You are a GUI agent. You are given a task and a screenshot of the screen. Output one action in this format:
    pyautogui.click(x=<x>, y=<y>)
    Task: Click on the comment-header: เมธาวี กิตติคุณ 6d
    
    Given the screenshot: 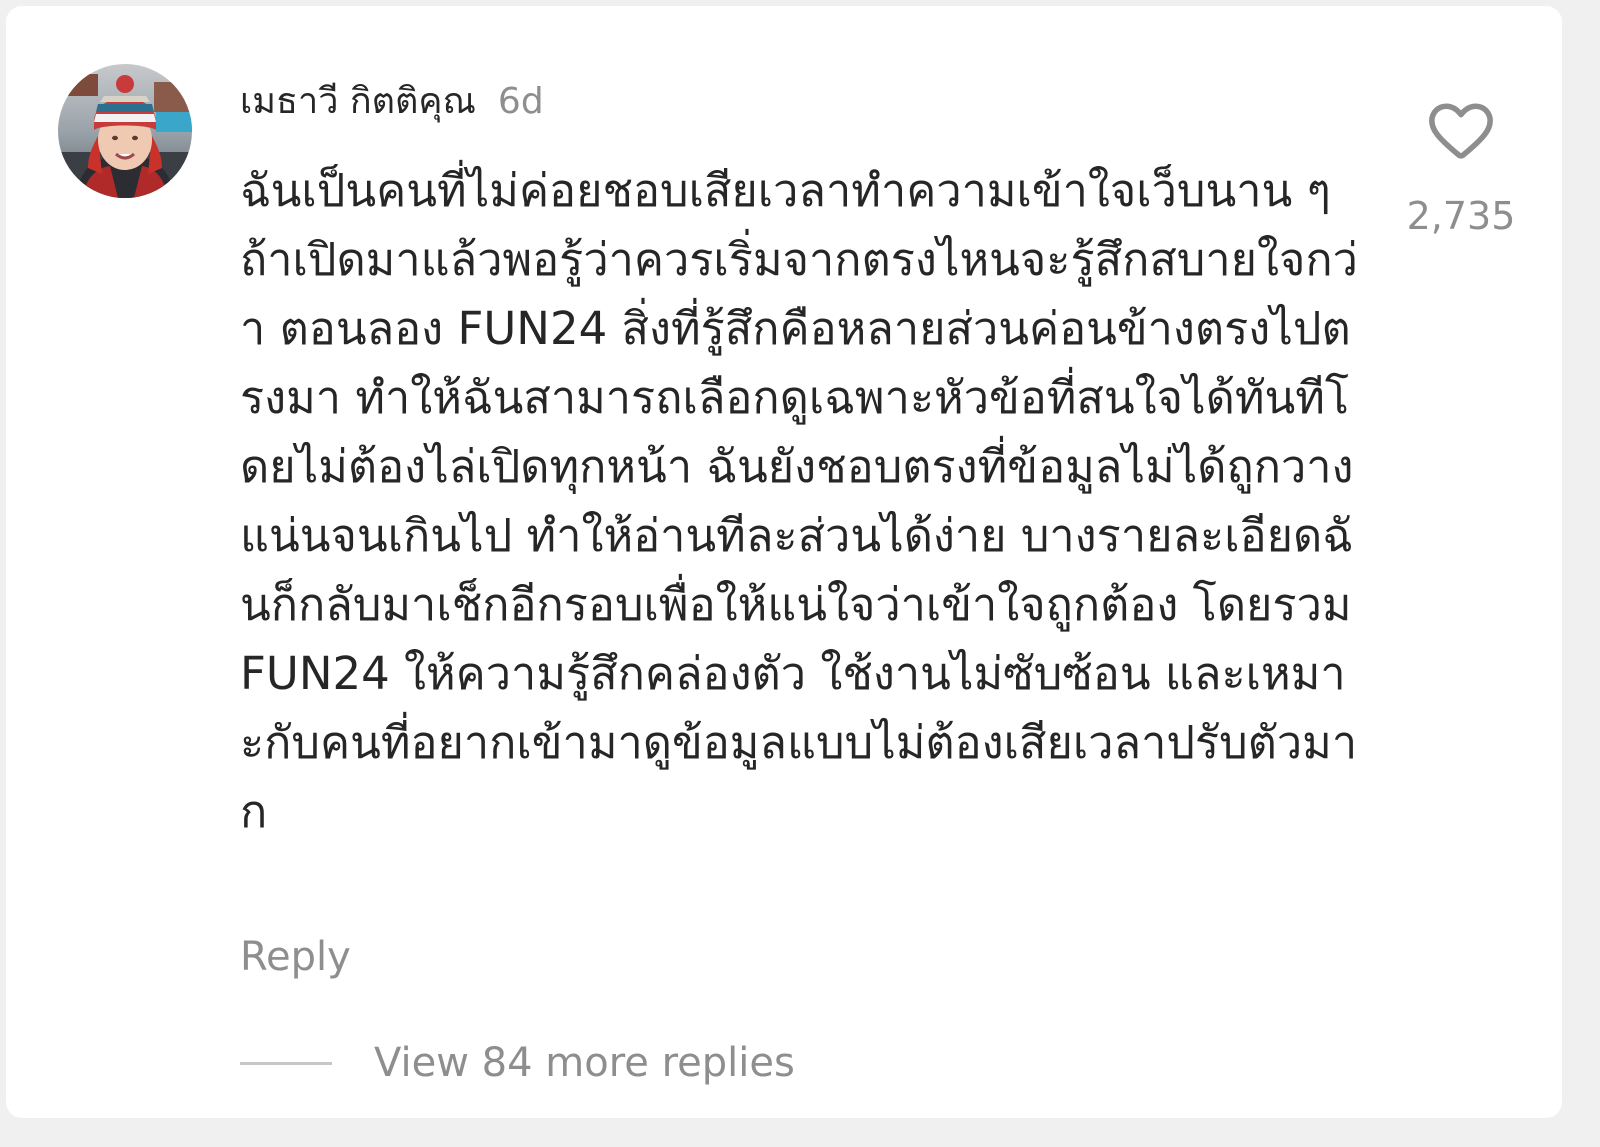 What is the action you would take?
    pyautogui.click(x=392, y=97)
    